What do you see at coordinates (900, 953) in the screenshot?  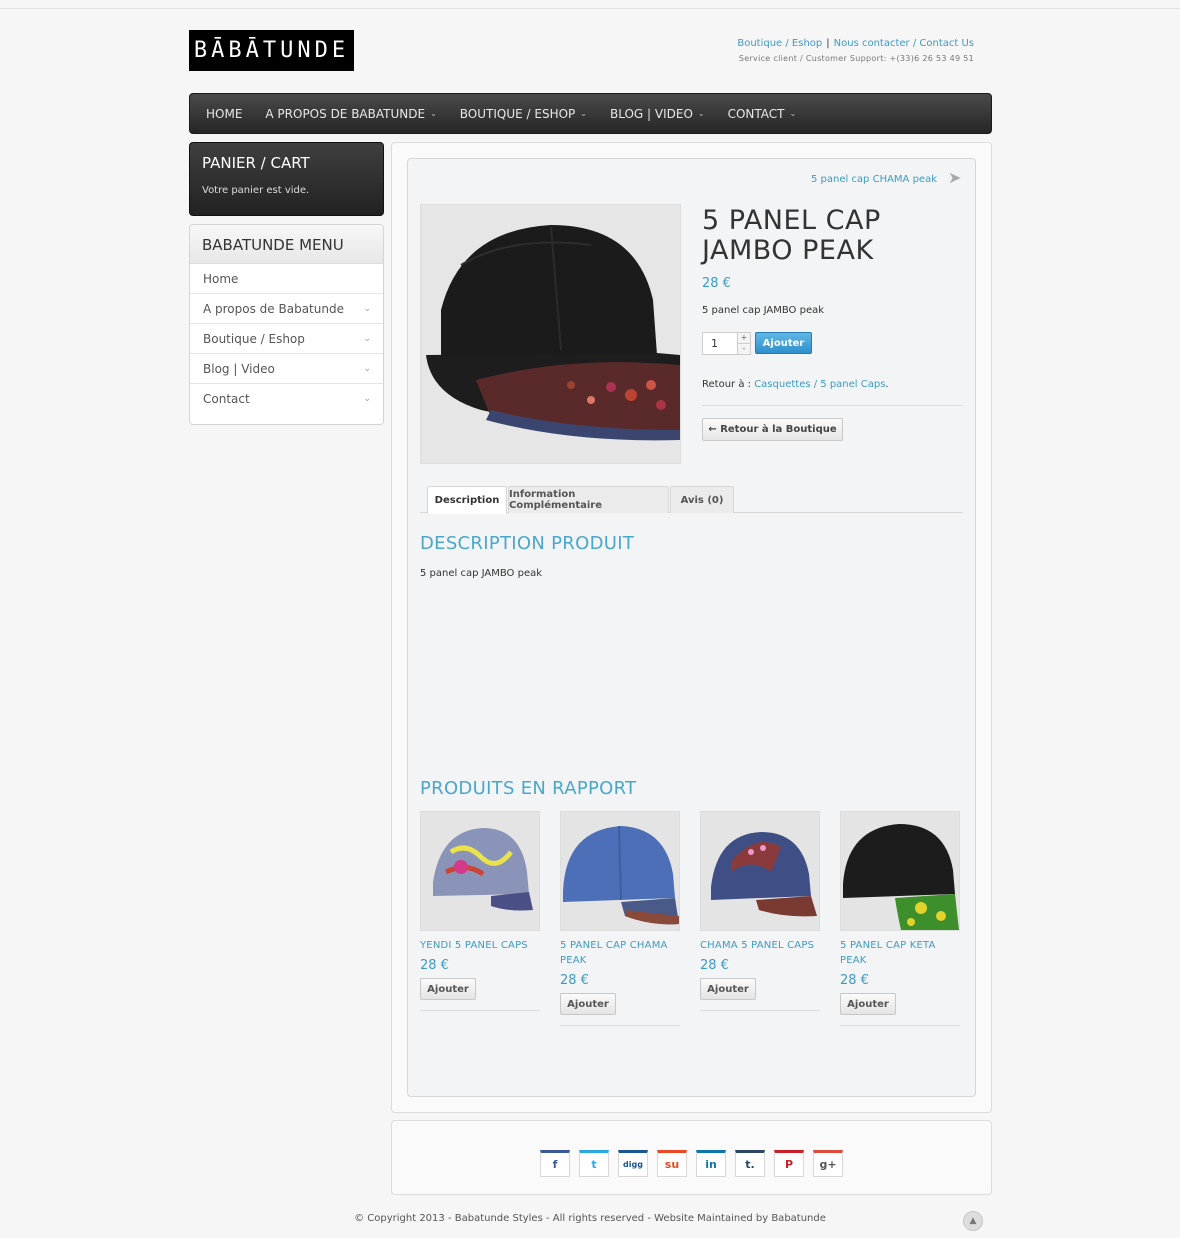 I see `related-product-name: 5 PANEL CAP KETA PEAK` at bounding box center [900, 953].